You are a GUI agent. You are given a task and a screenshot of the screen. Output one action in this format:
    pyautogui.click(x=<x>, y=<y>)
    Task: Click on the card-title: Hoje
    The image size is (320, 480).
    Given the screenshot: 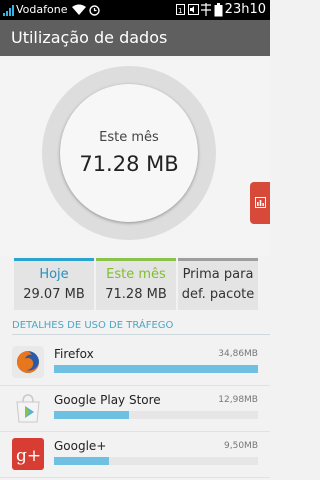 What is the action you would take?
    pyautogui.click(x=54, y=274)
    